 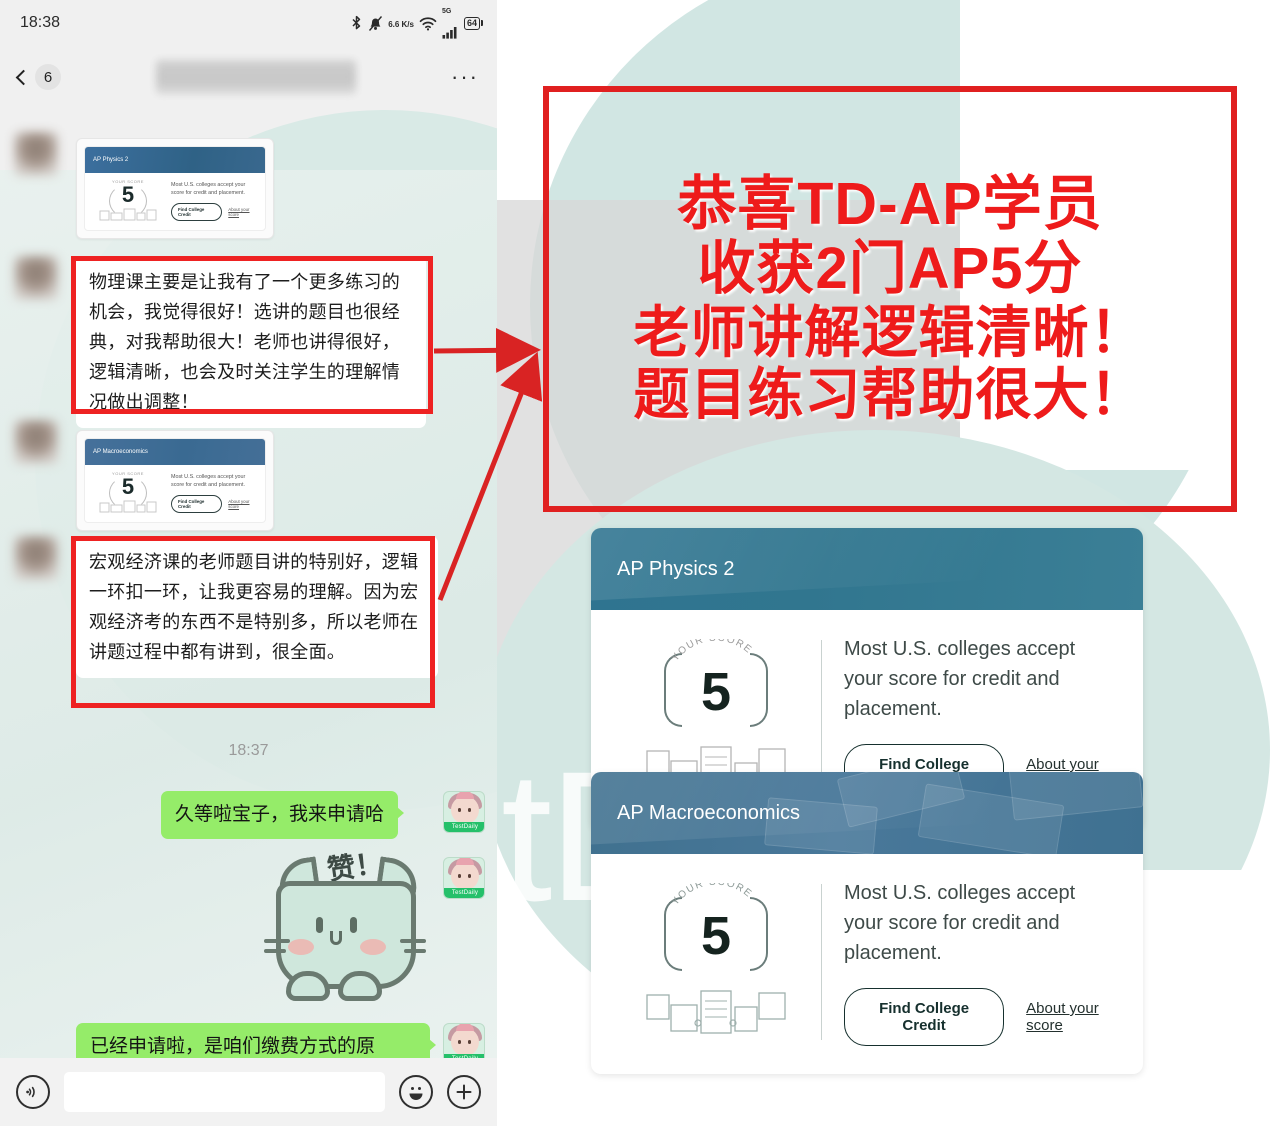 What do you see at coordinates (33, 1092) in the screenshot?
I see `voice-icon` at bounding box center [33, 1092].